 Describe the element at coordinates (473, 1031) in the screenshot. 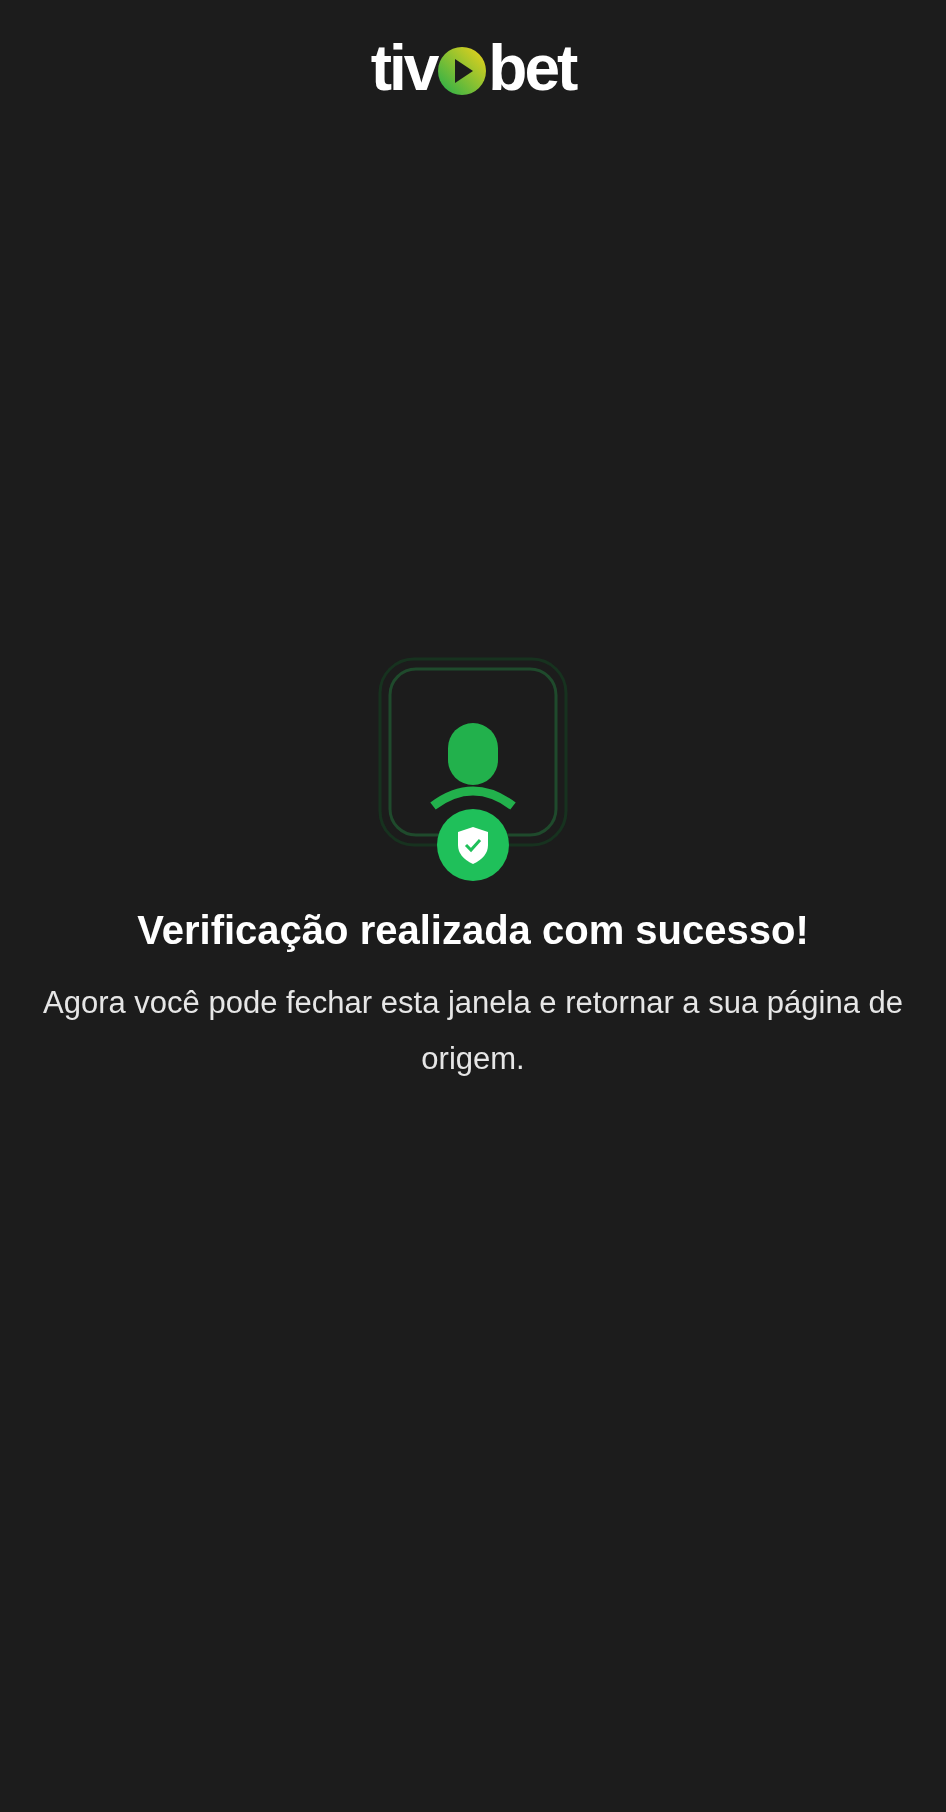

I see `success-message: Agora você pode fechar esta janela e retornar a sua página de origem.` at that location.